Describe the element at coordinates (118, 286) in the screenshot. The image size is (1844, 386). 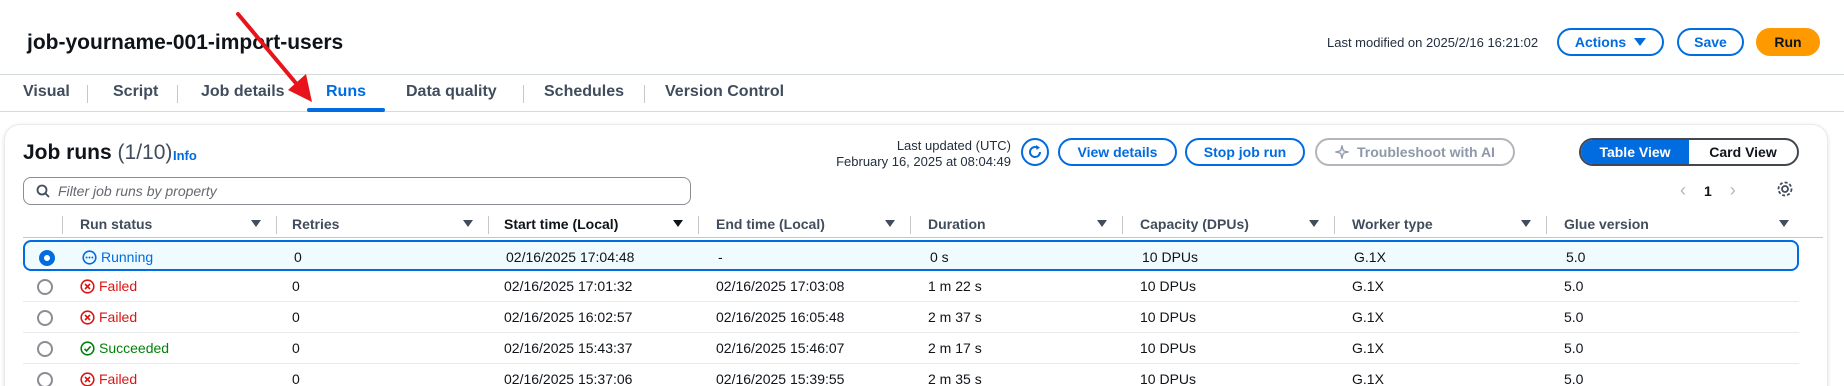
I see `run-status-label: Failed` at that location.